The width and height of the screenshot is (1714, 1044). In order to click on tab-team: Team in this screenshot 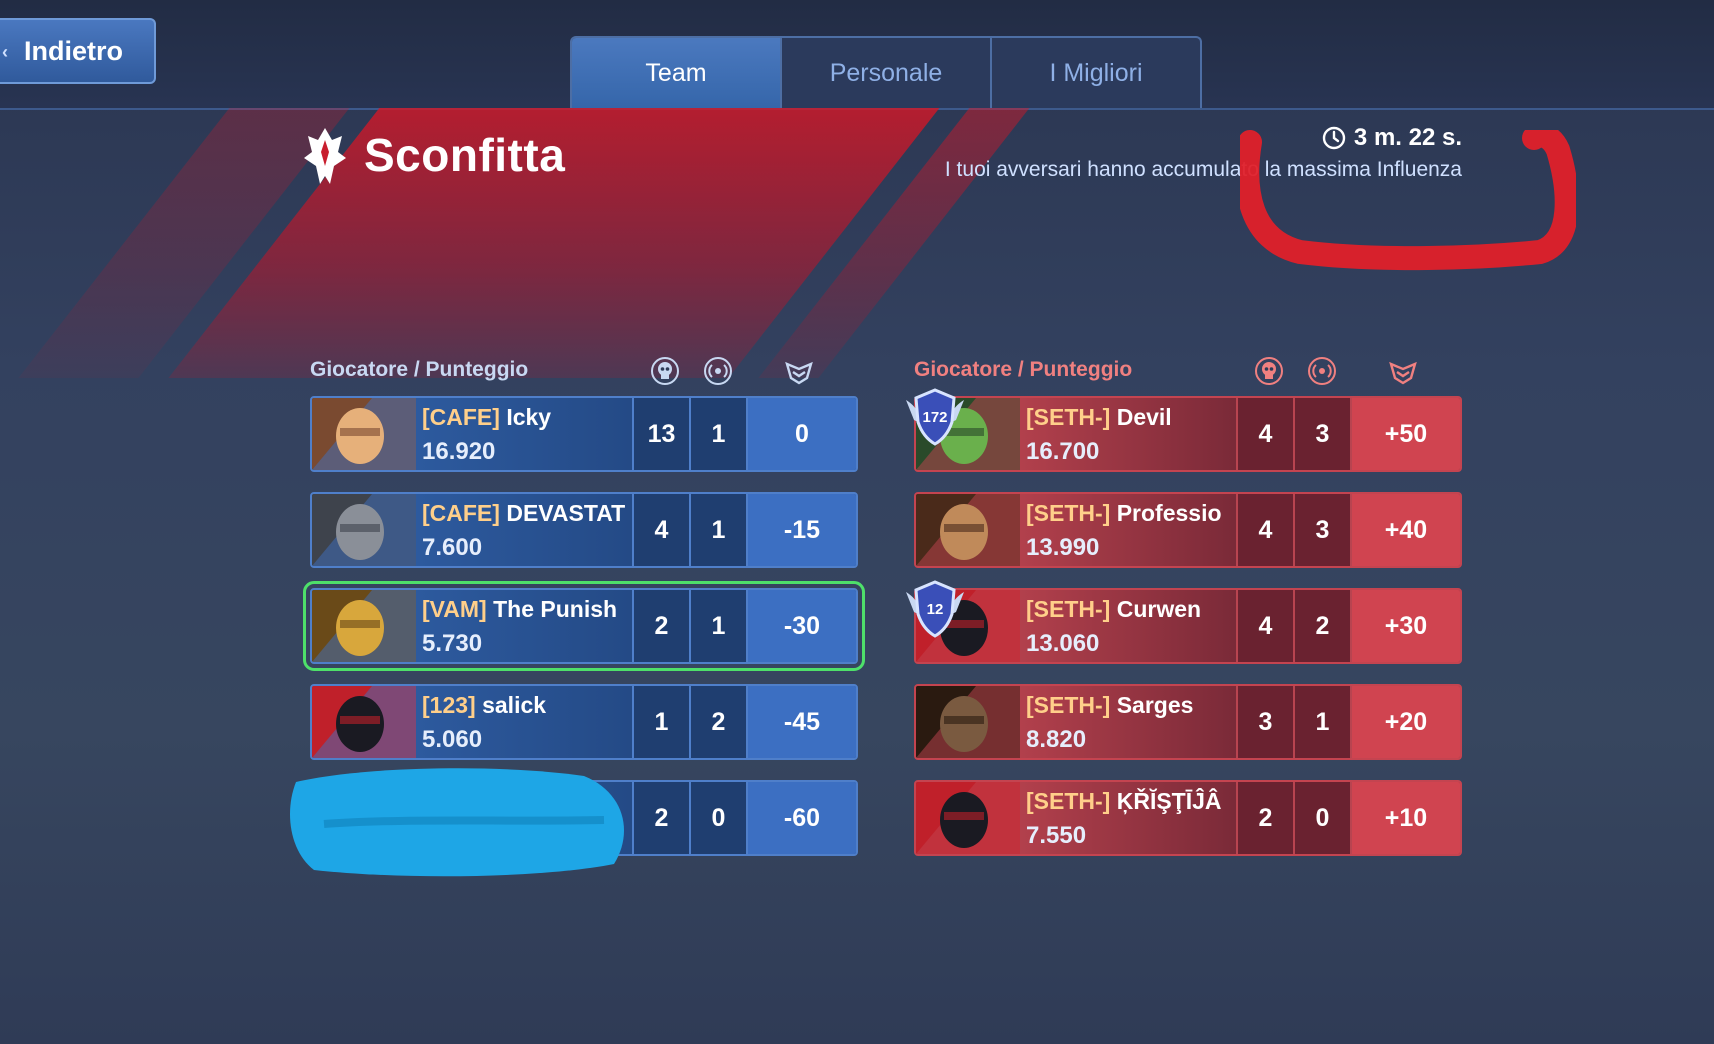, I will do `click(677, 73)`.